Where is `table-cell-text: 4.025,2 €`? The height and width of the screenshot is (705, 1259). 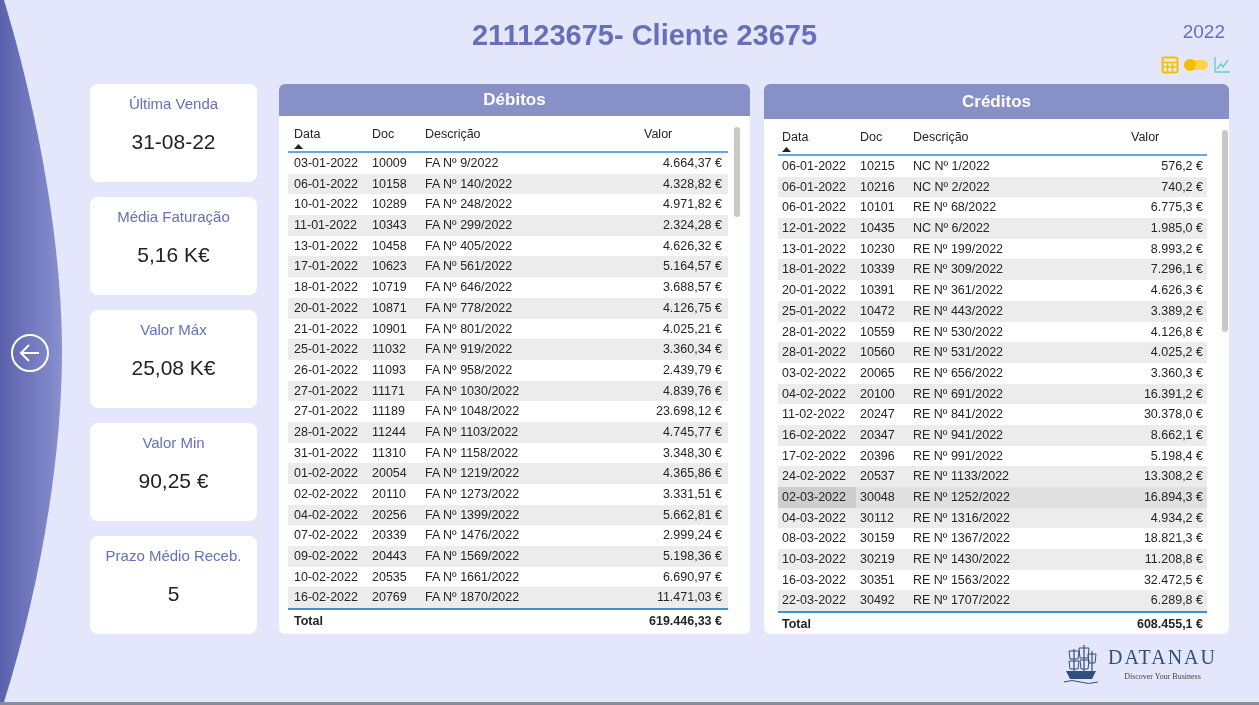 table-cell-text: 4.025,2 € is located at coordinates (1176, 353).